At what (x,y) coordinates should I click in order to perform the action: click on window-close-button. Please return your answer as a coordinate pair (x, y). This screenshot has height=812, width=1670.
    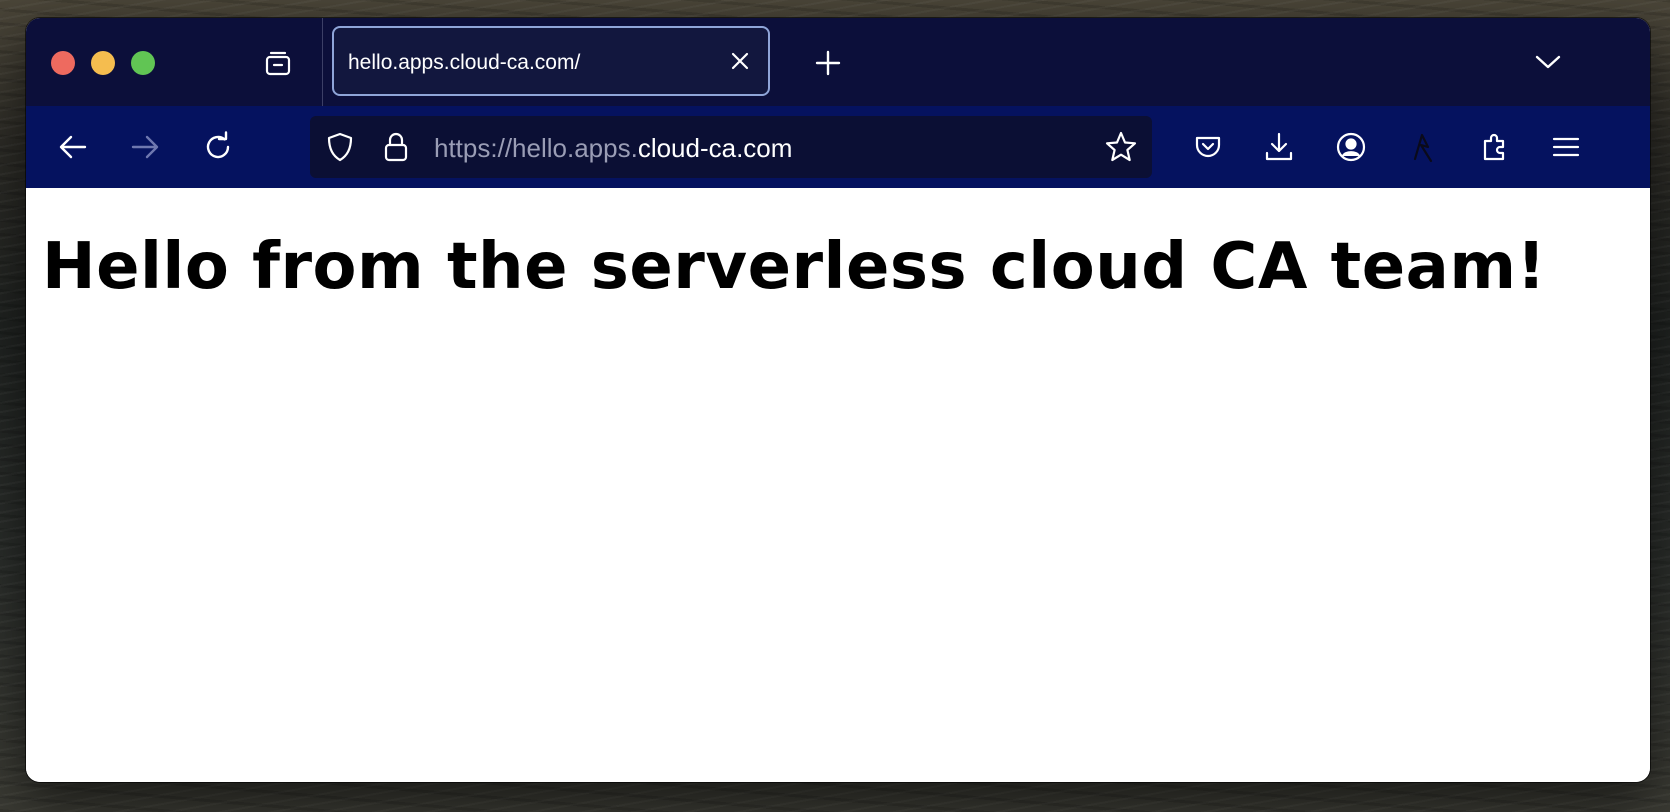
    Looking at the image, I should click on (63, 63).